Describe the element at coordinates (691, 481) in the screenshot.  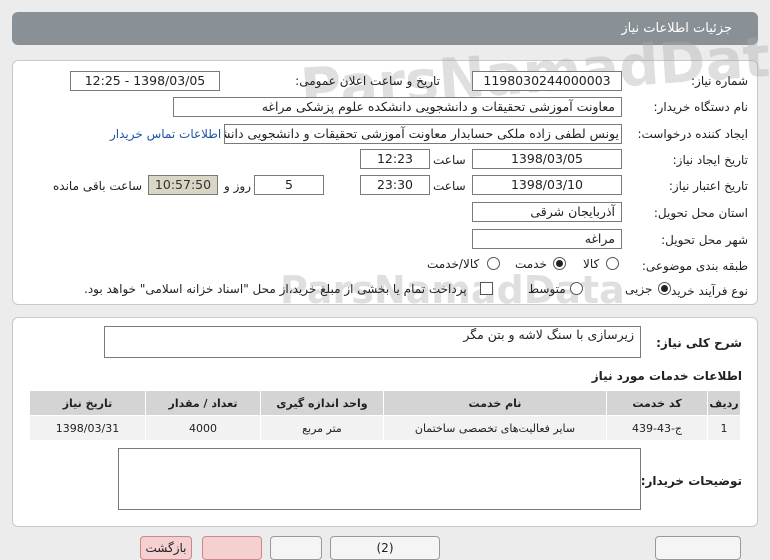
I see `buyer-notes-label: توضیحات خریدار:` at that location.